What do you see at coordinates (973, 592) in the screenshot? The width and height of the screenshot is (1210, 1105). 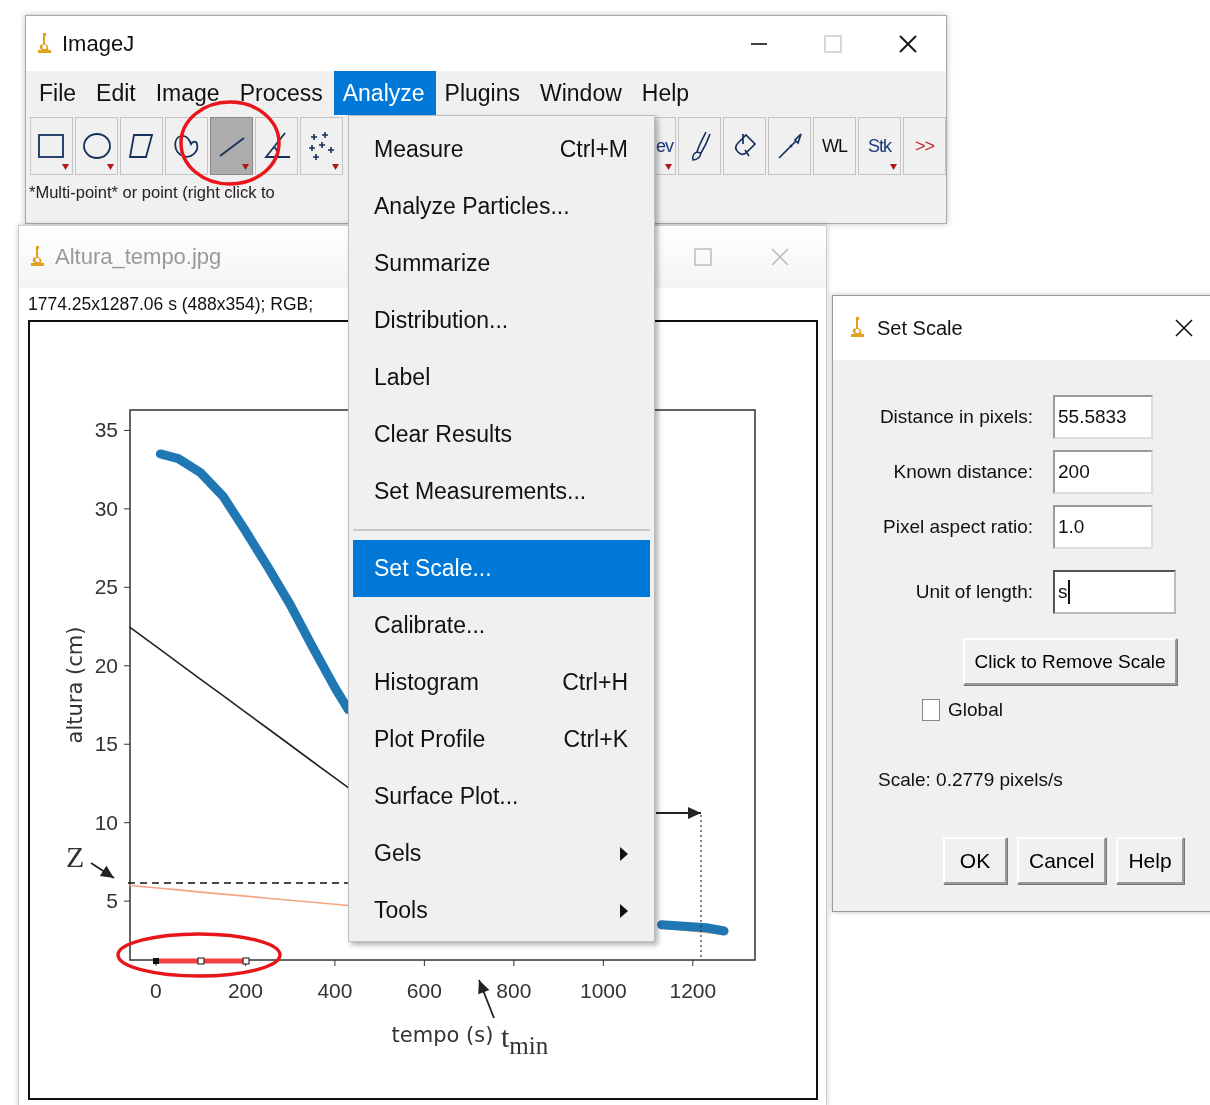 I see `field-label: Unit of length:` at bounding box center [973, 592].